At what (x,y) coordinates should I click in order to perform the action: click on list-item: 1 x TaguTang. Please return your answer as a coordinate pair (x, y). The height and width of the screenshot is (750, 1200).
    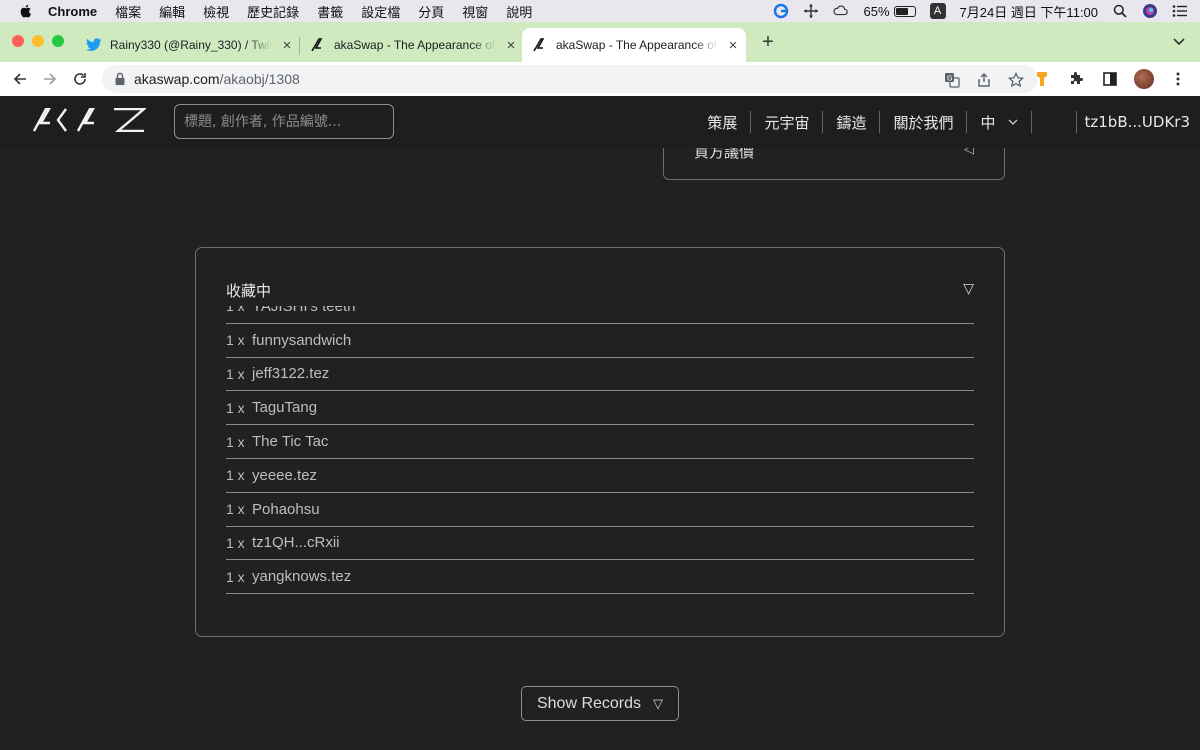
    Looking at the image, I should click on (600, 408).